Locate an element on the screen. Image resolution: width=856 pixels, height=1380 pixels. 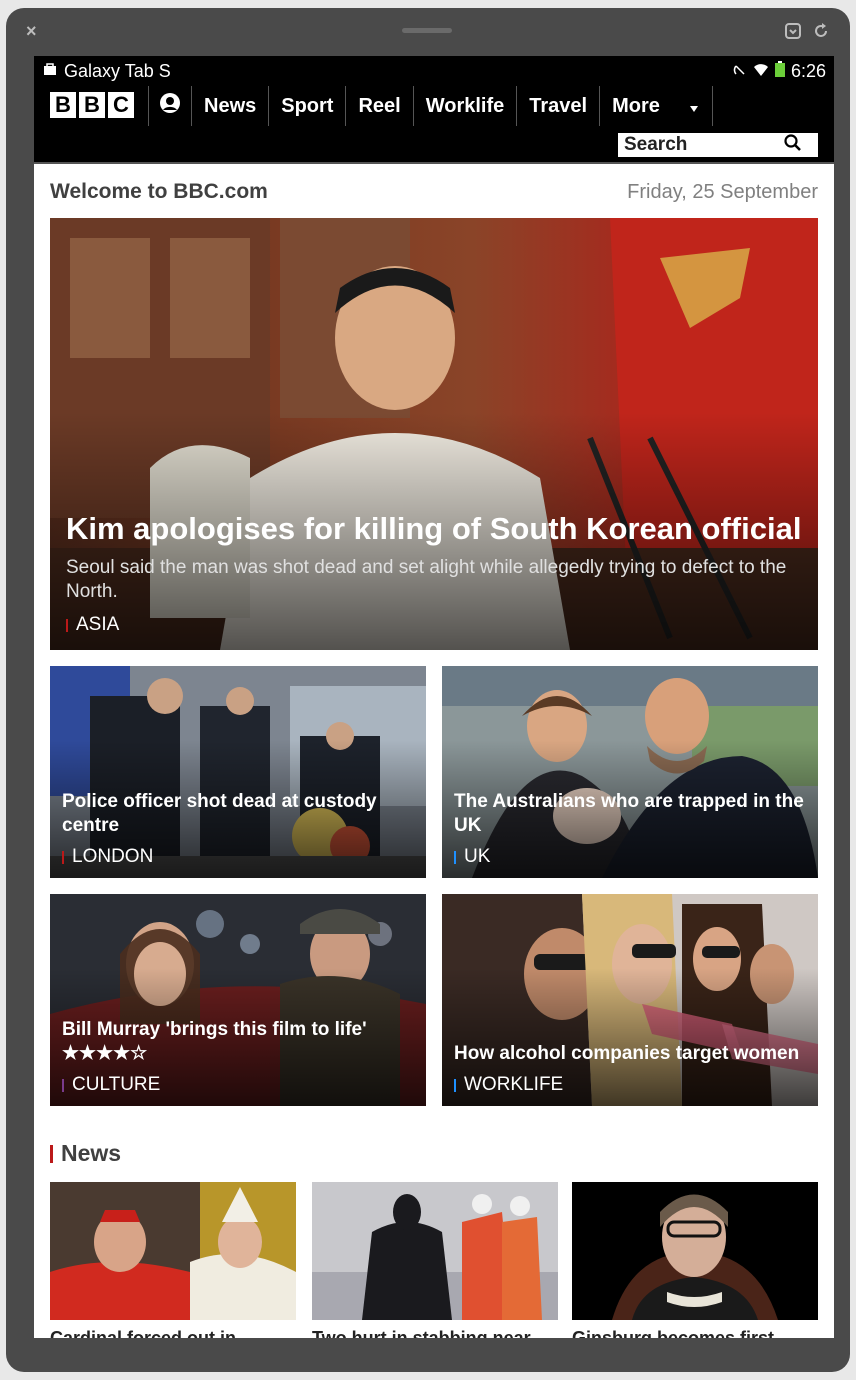
wifi-icon is located at coordinates (761, 71).